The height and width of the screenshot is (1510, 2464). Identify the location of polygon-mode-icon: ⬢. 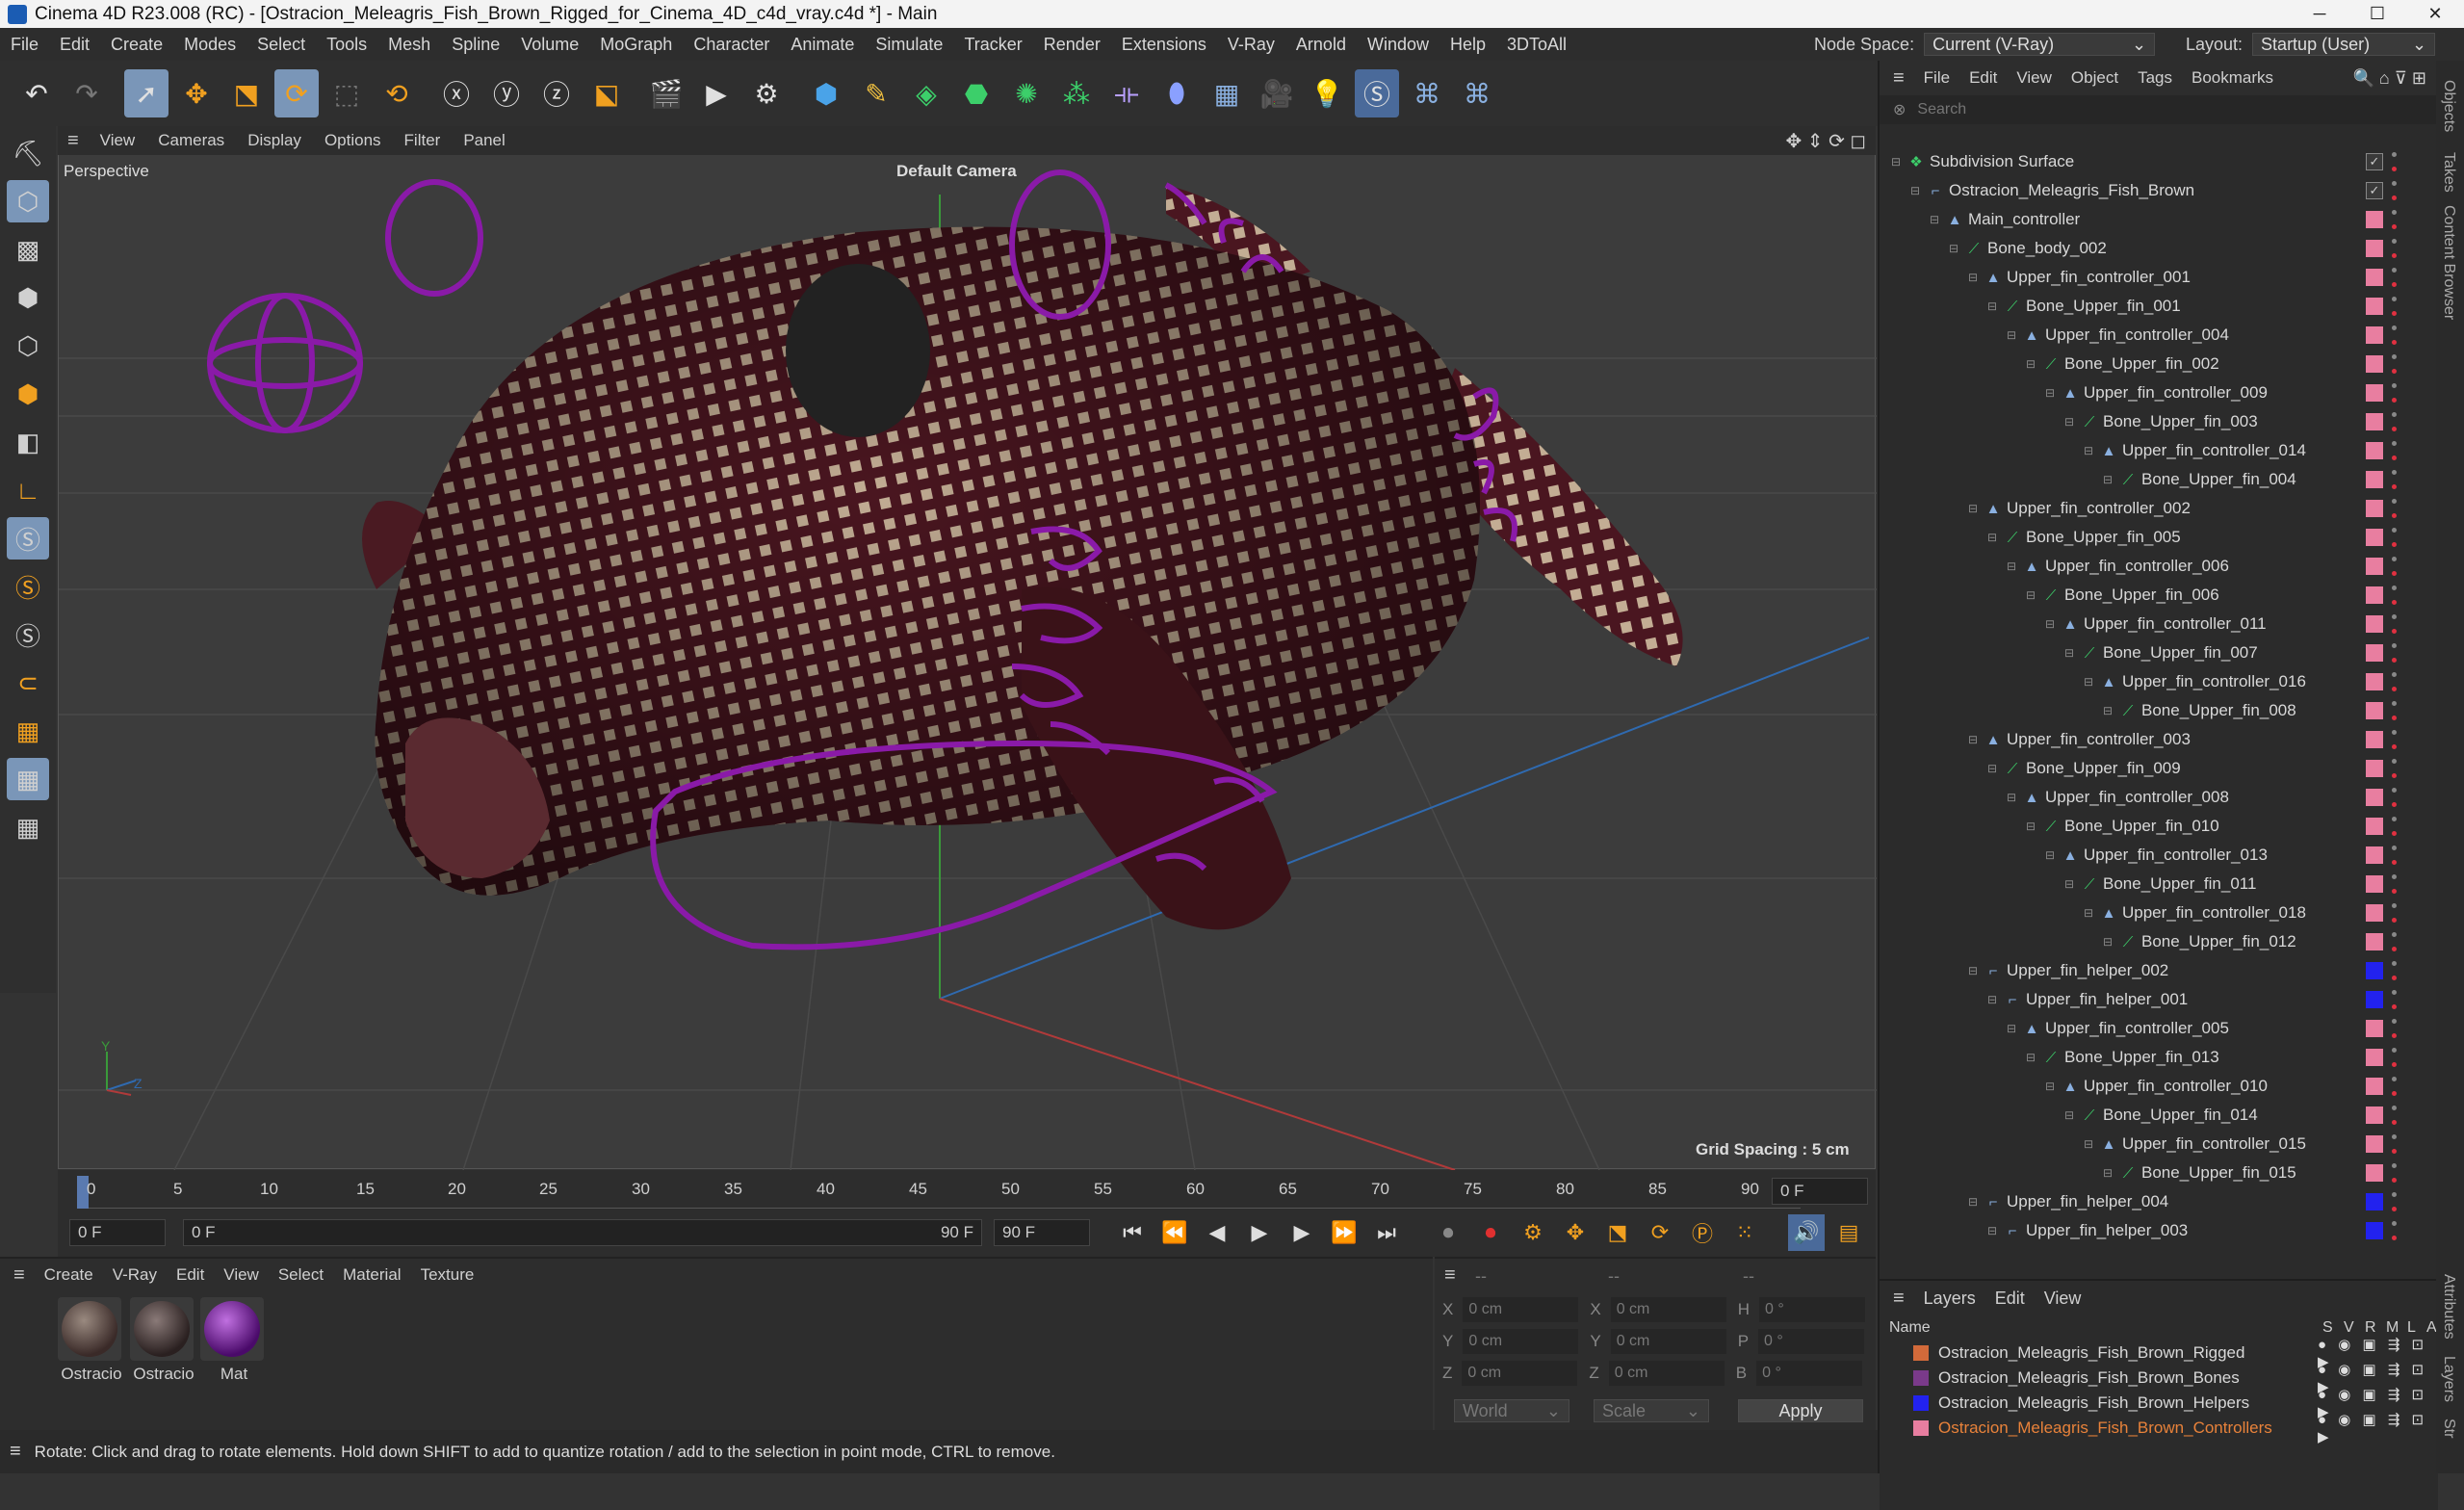
(28, 394).